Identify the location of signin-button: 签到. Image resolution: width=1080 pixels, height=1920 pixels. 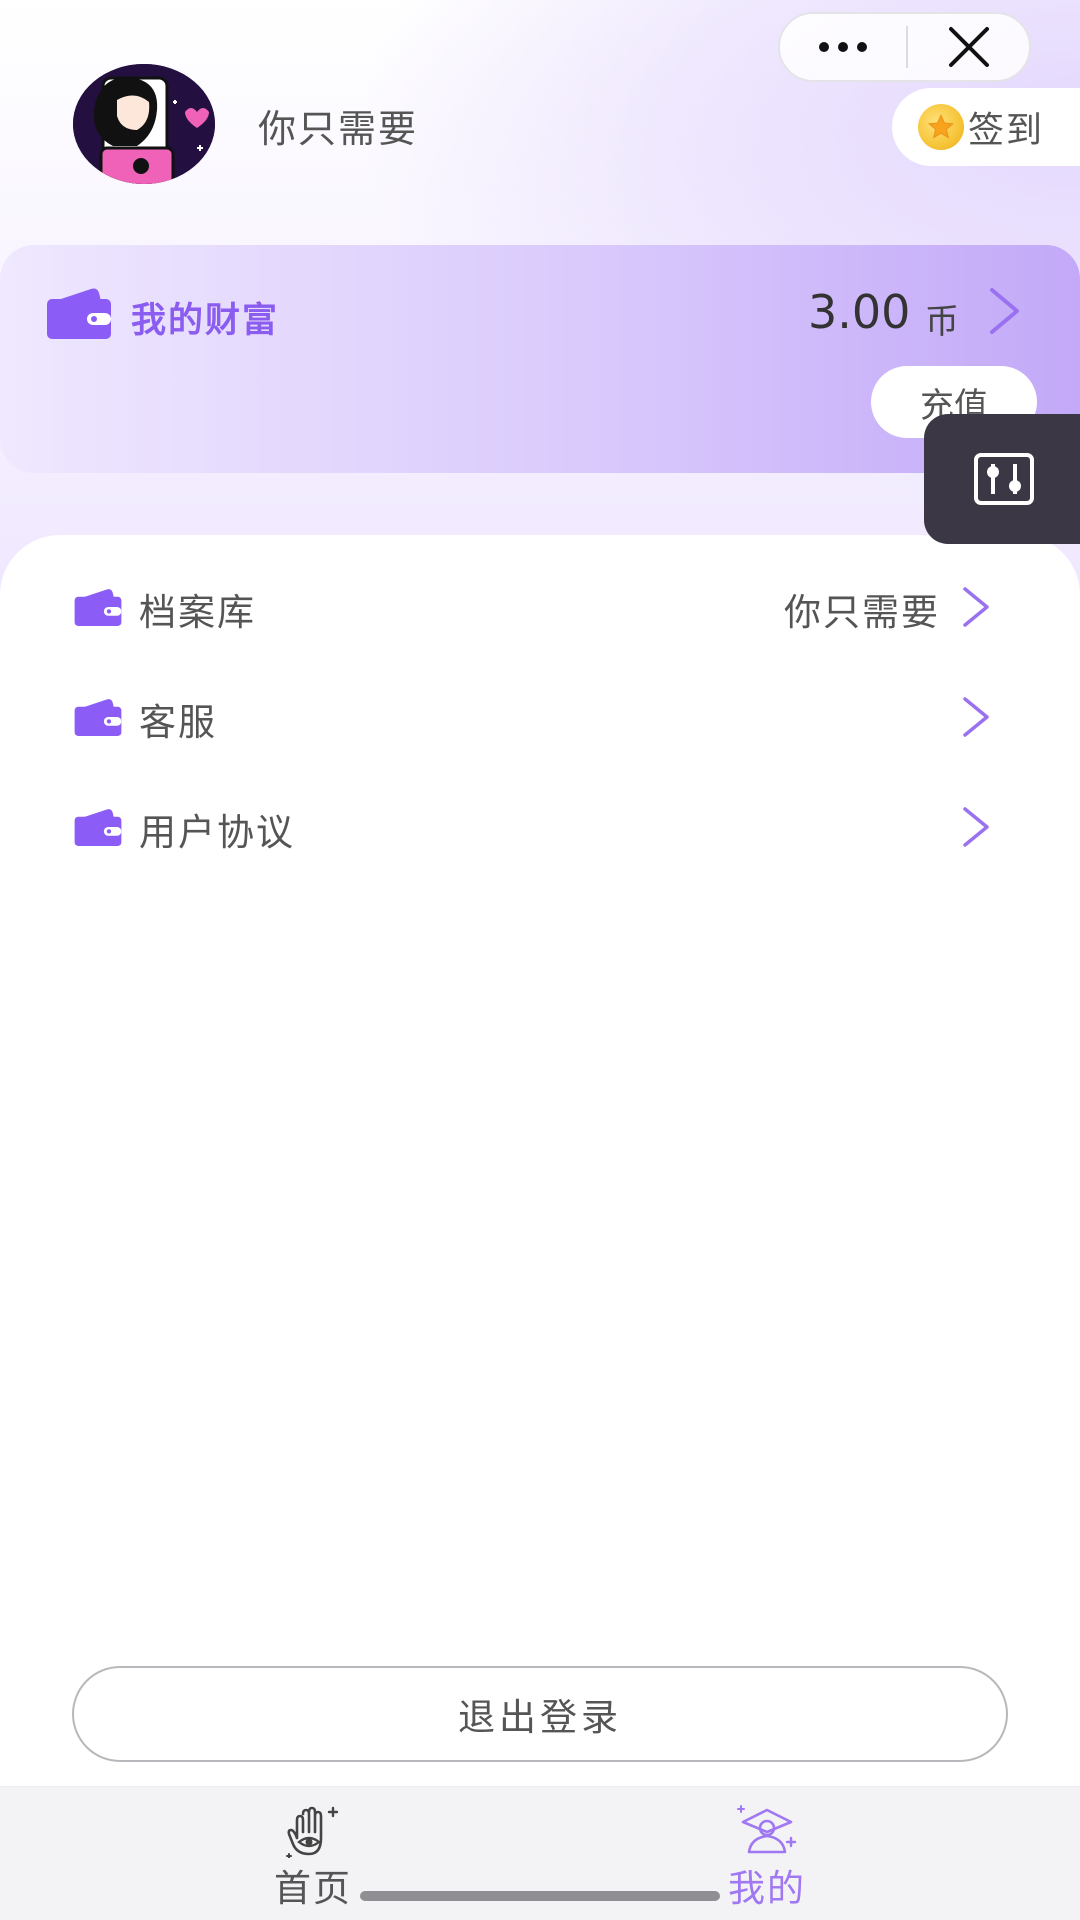
(986, 127).